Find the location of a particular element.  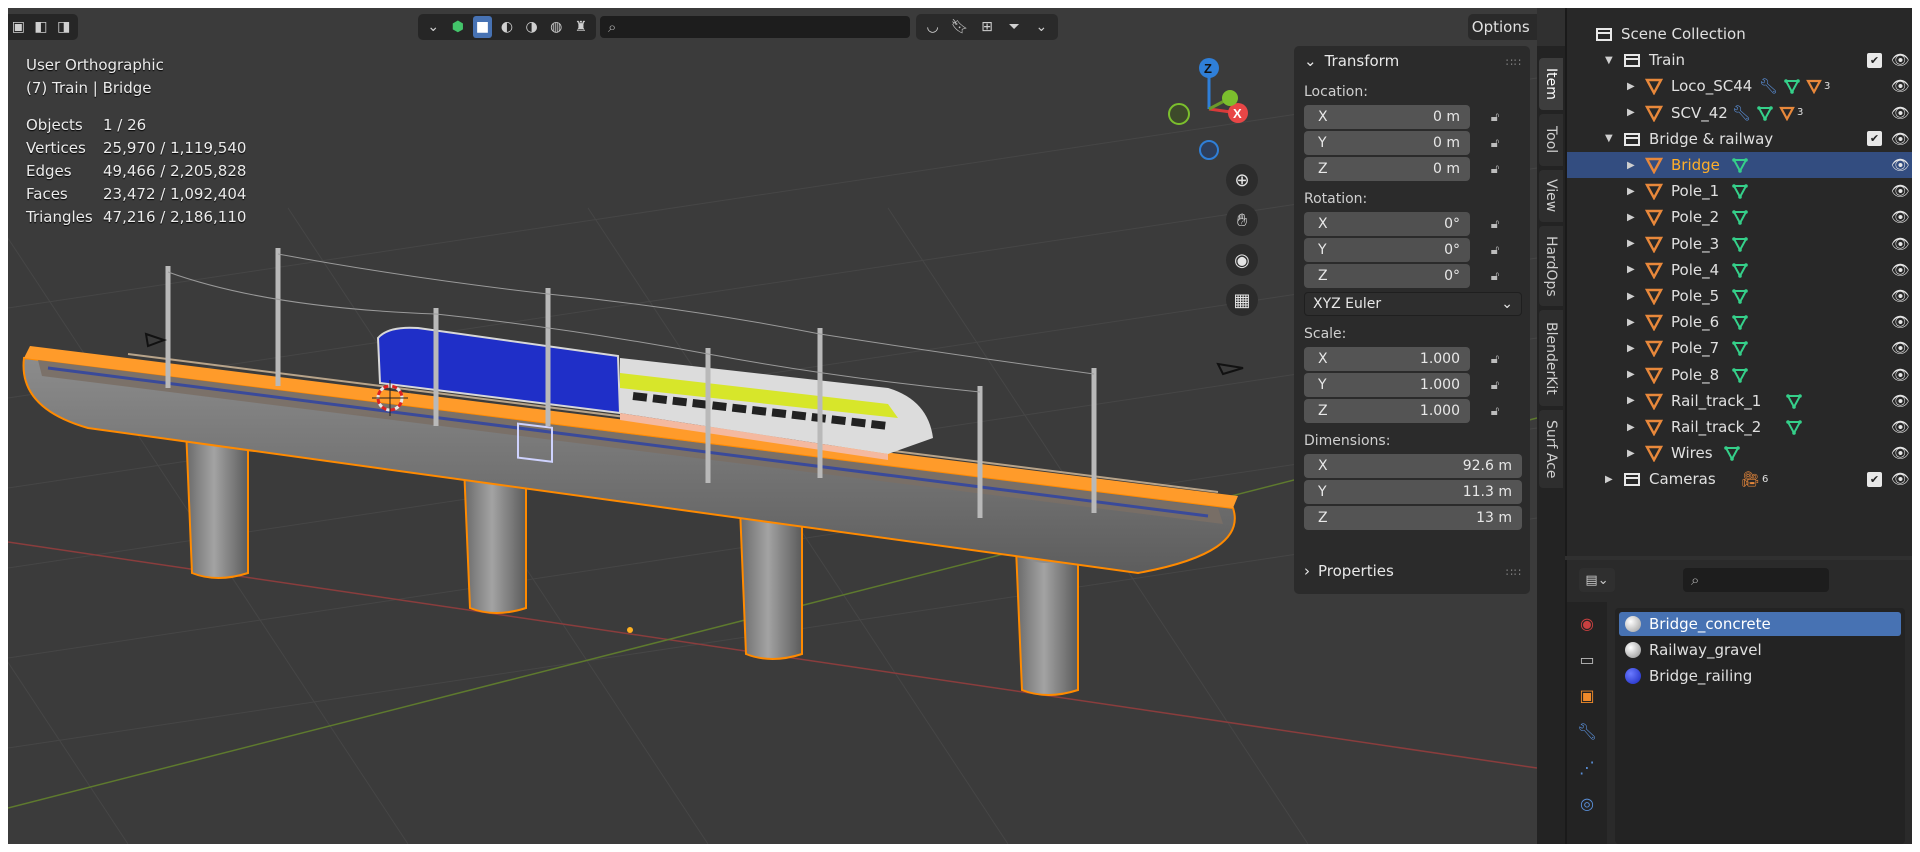

outliner-row: ▶ Pole_8 👁︎ is located at coordinates (1739, 375).